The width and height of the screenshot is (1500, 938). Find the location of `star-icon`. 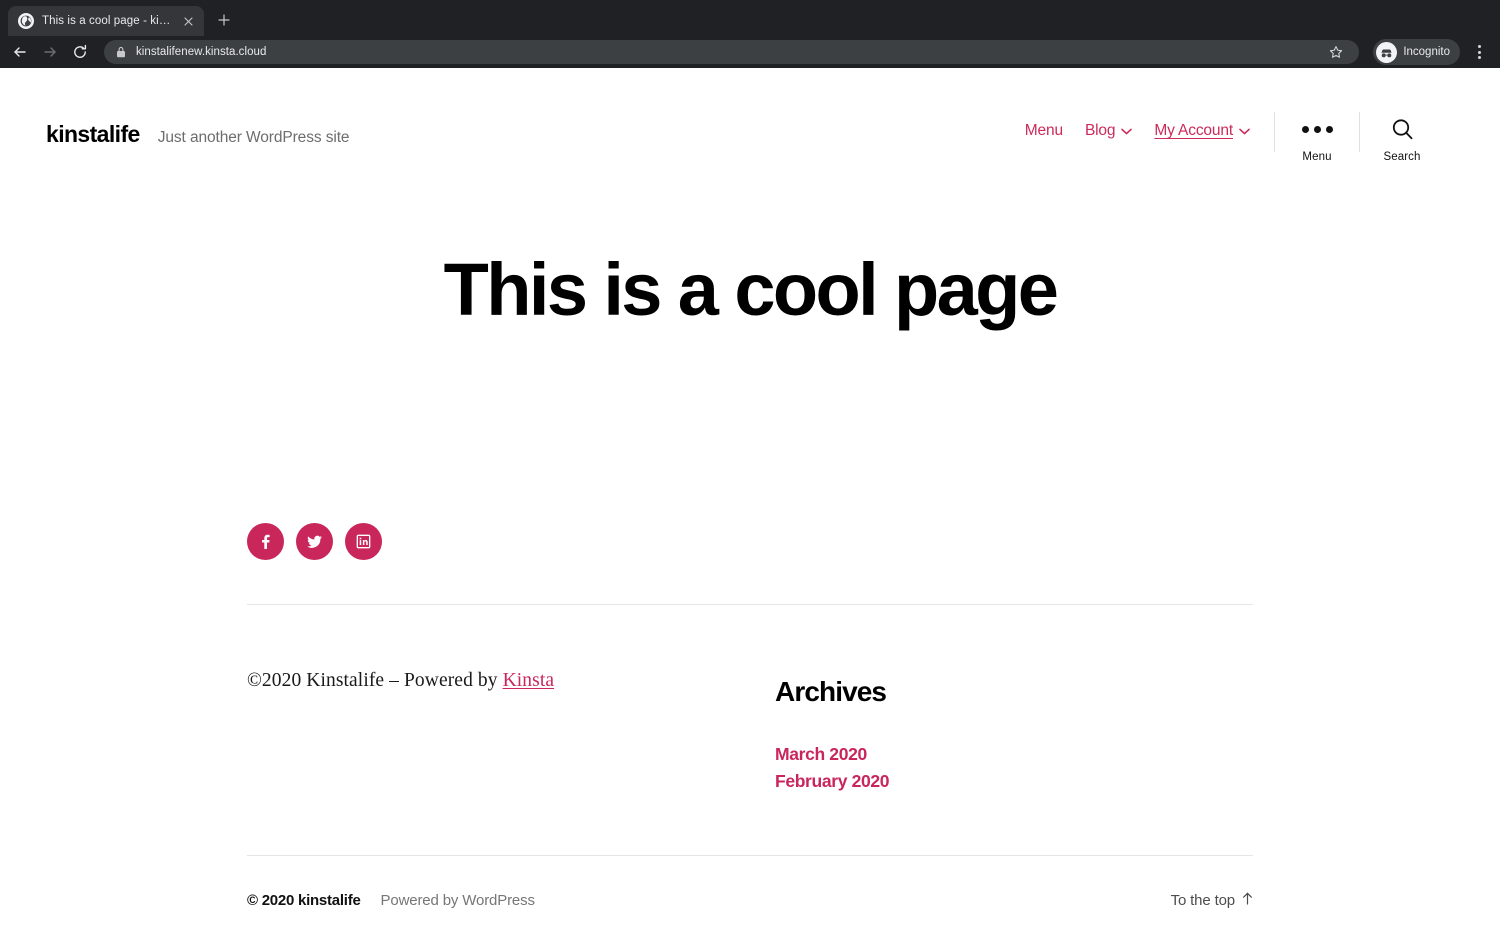

star-icon is located at coordinates (1336, 52).